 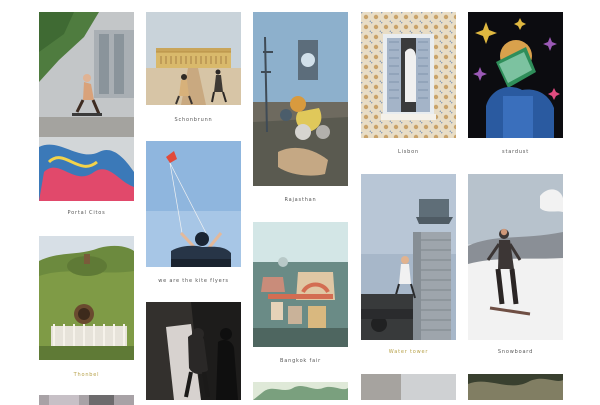 I want to click on photo-skateboarder, so click(x=86, y=106).